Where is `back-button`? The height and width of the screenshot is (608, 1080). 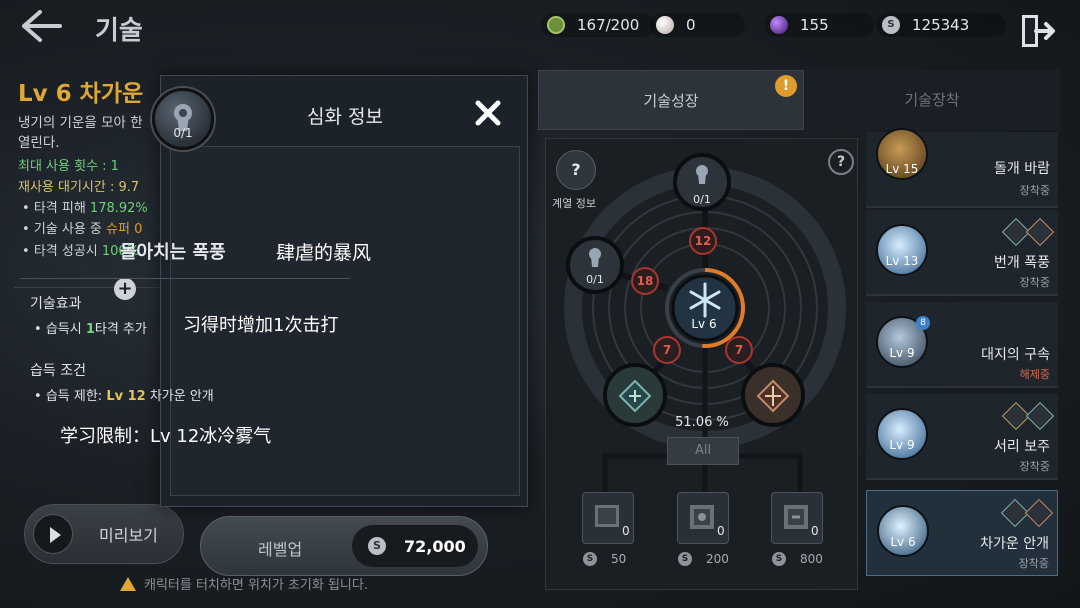
back-button is located at coordinates (42, 26).